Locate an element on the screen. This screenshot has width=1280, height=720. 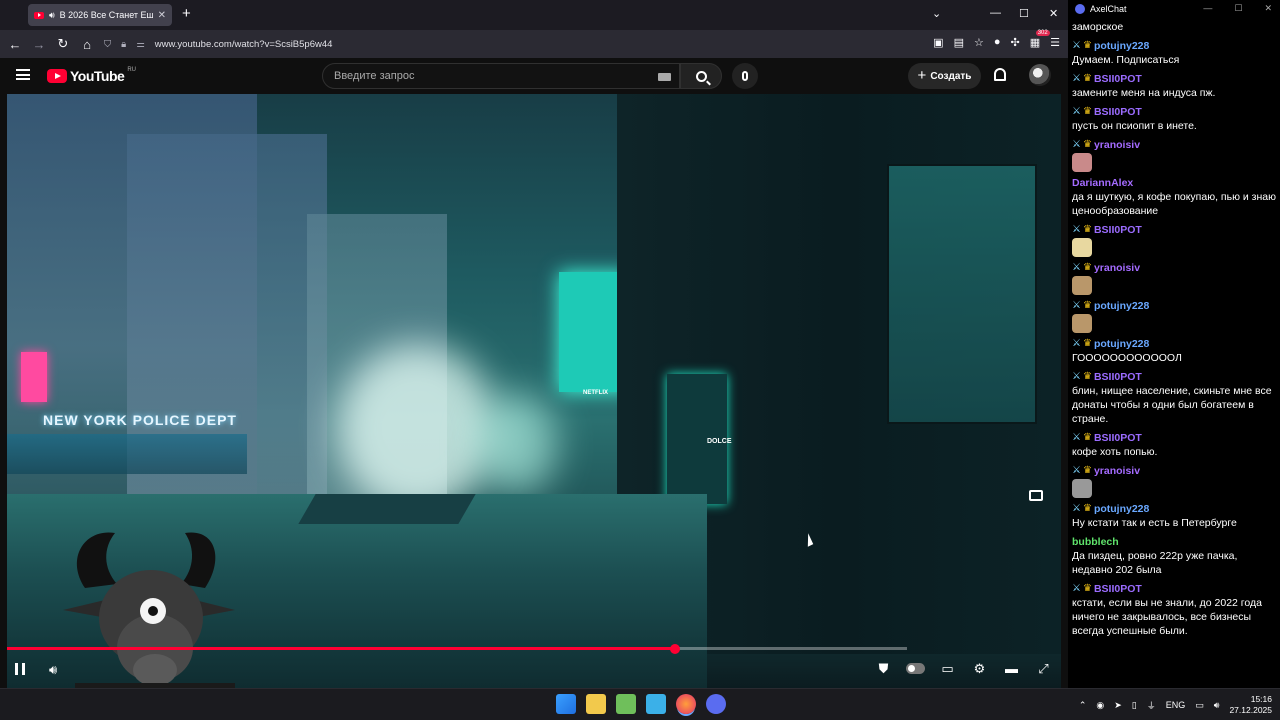
reader-view-icon: ▤ is located at coordinates (959, 42).